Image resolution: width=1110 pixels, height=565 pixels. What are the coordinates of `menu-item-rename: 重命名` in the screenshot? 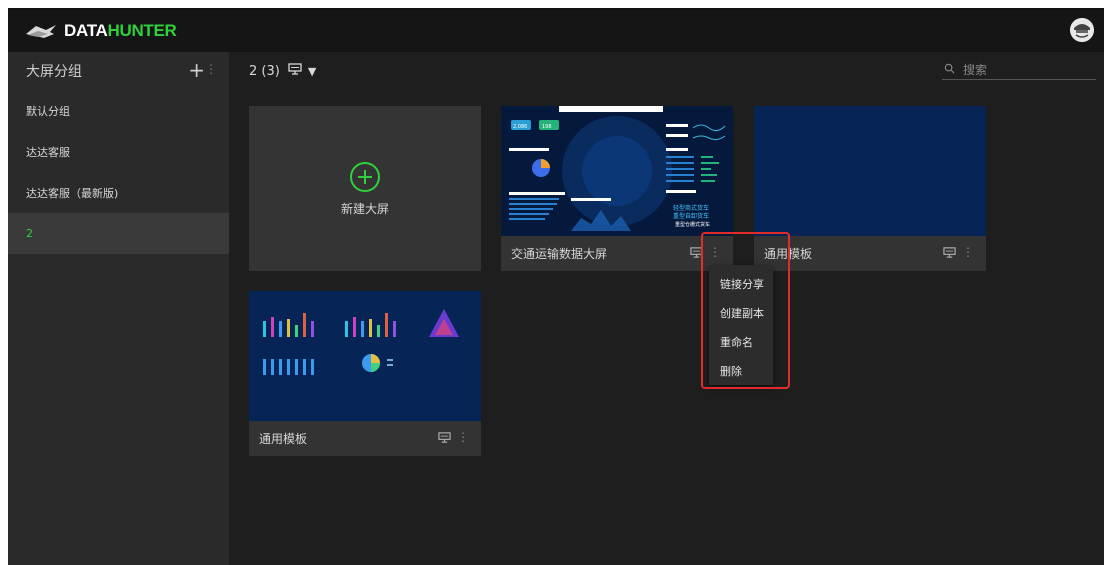 It's located at (741, 341).